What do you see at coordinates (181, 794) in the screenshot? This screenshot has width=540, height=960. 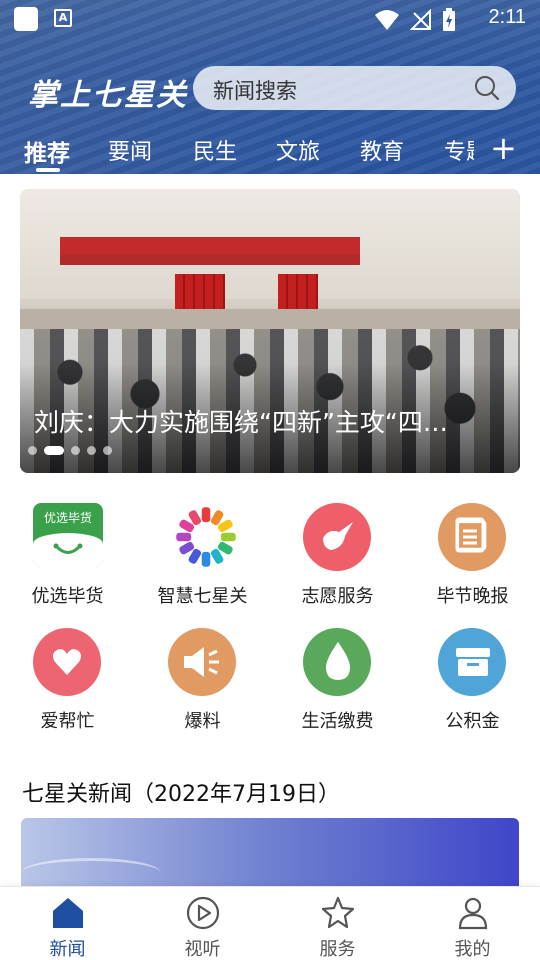 I see `news-section-title: 七星关新闻（2022年7月19日）` at bounding box center [181, 794].